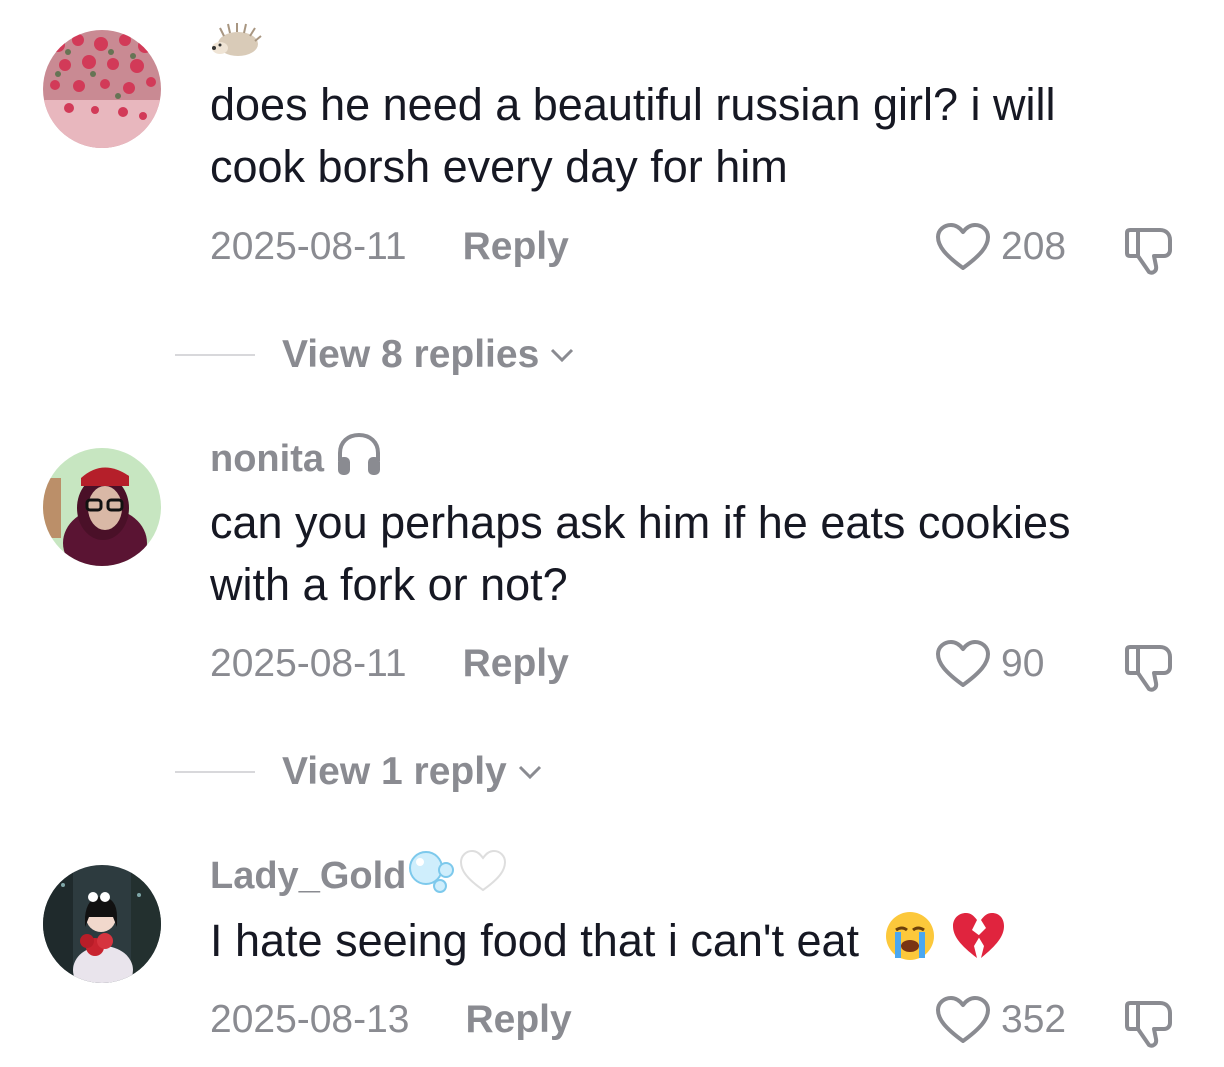  What do you see at coordinates (359, 459) in the screenshot?
I see `headphones-icon` at bounding box center [359, 459].